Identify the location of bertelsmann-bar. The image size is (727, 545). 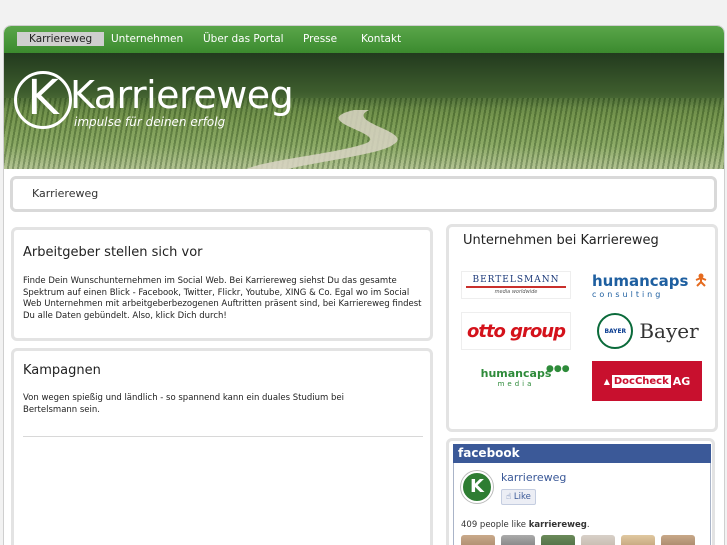
(516, 287).